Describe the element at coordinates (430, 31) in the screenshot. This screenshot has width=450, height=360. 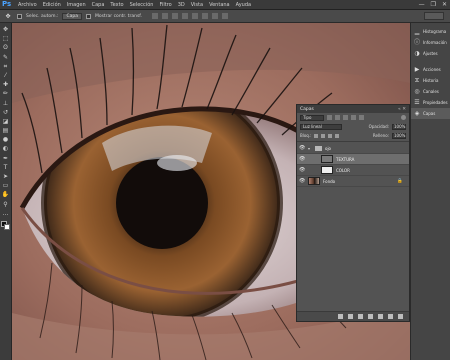
I see `dock-item-histogram: ▁ Histograma` at that location.